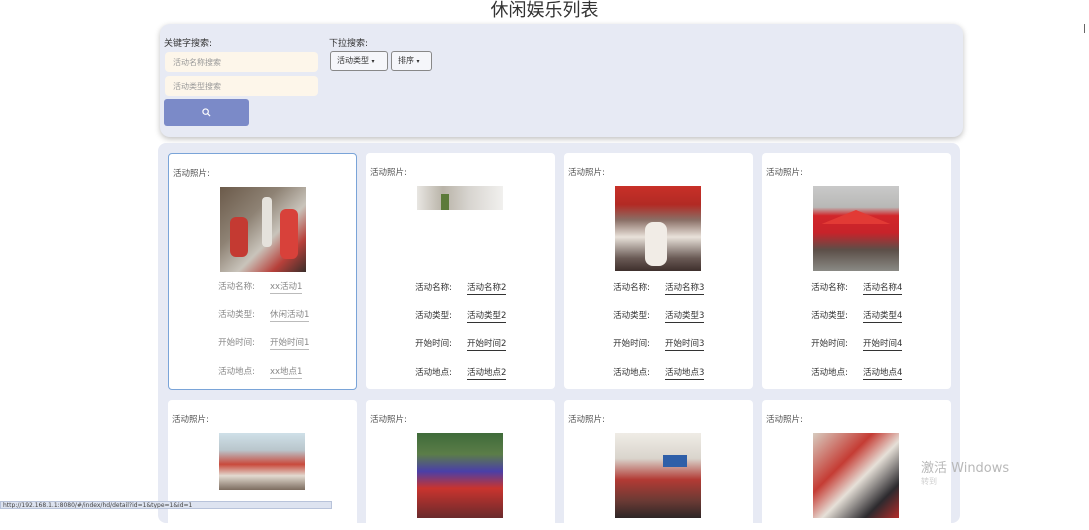 Image resolution: width=1089 pixels, height=530 pixels. What do you see at coordinates (460, 343) in the screenshot?
I see `info-row-time: 开始时间: 开始时间2` at bounding box center [460, 343].